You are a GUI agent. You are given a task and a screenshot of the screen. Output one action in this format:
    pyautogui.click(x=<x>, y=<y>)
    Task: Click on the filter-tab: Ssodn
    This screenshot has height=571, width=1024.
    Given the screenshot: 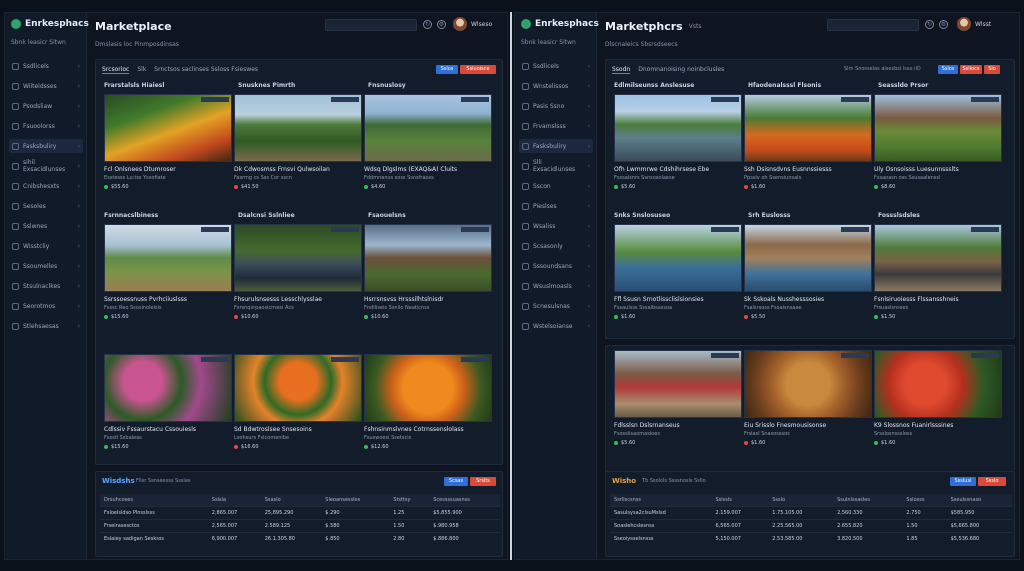 What is the action you would take?
    pyautogui.click(x=621, y=70)
    